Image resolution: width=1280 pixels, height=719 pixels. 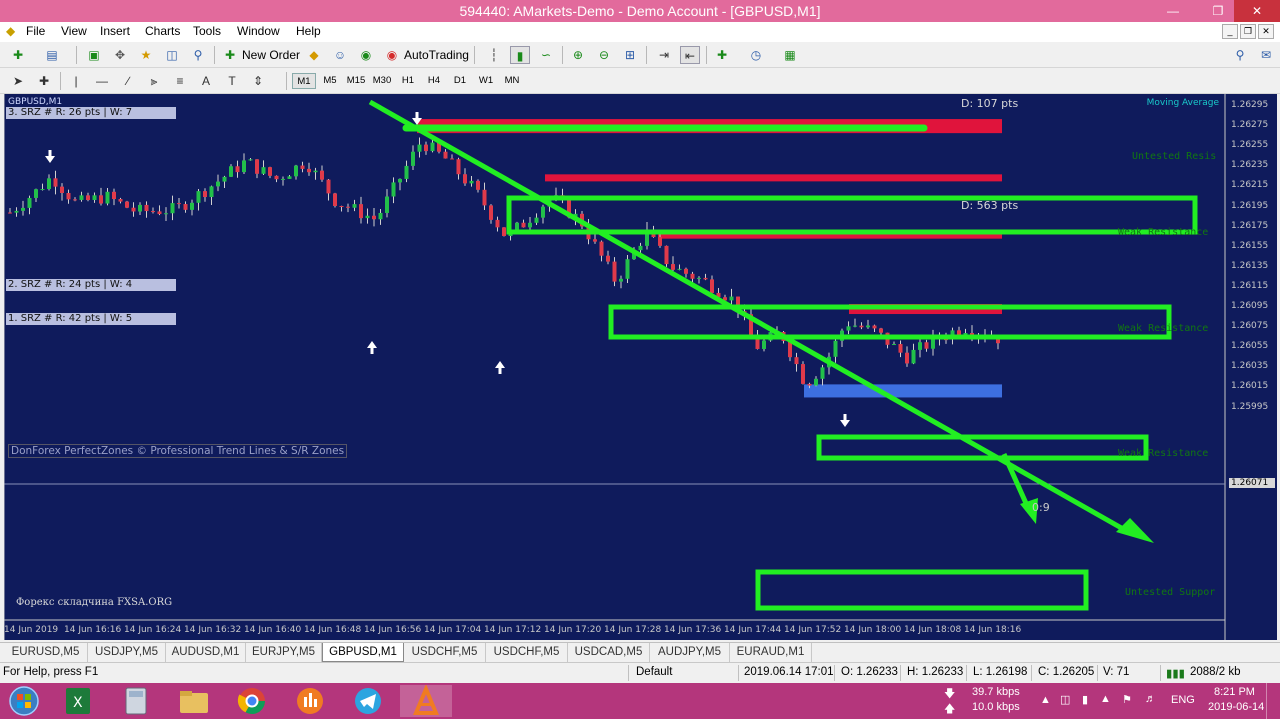 What do you see at coordinates (1266, 31) in the screenshot?
I see `mdi-close-button: ✕` at bounding box center [1266, 31].